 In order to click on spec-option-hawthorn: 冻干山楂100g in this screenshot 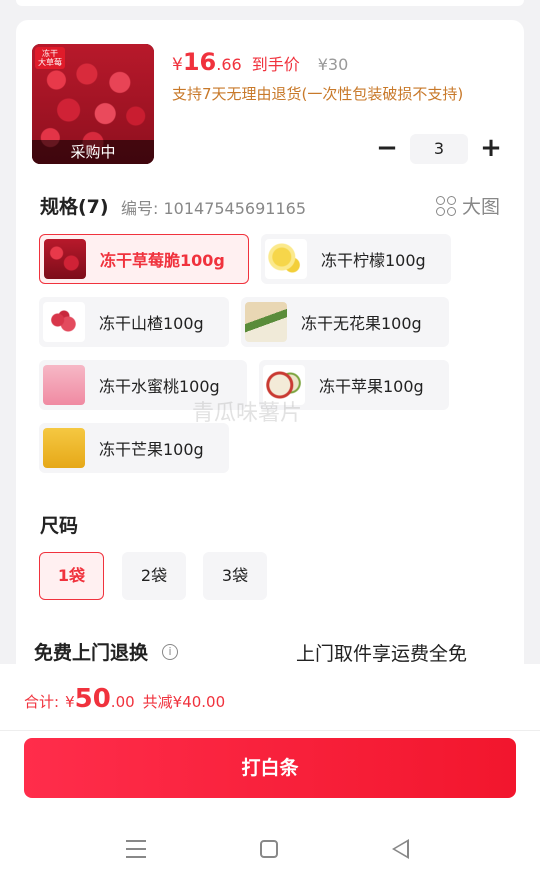, I will do `click(134, 322)`.